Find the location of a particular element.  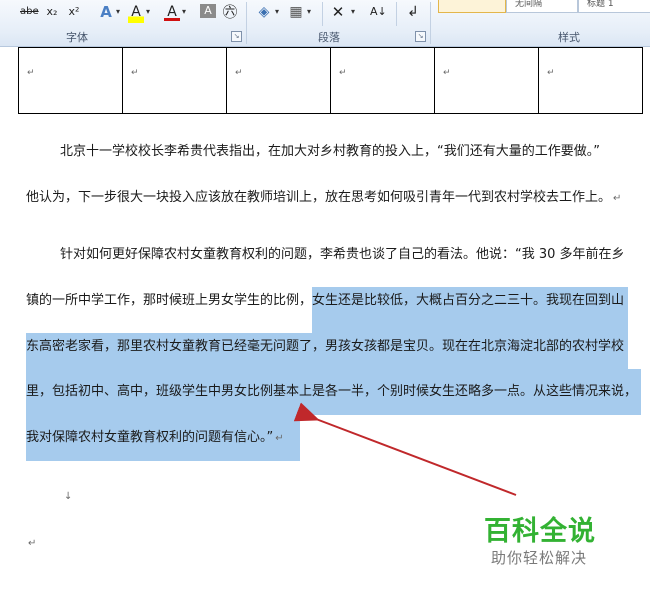

highlight-color-icon: A is located at coordinates (136, 12).